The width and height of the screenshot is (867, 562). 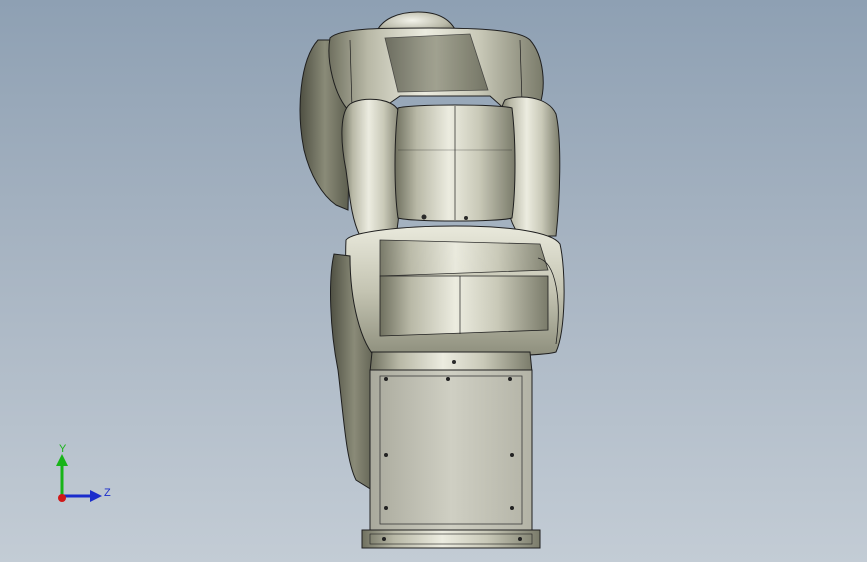 I want to click on y-axis-label: Y, so click(x=63, y=449).